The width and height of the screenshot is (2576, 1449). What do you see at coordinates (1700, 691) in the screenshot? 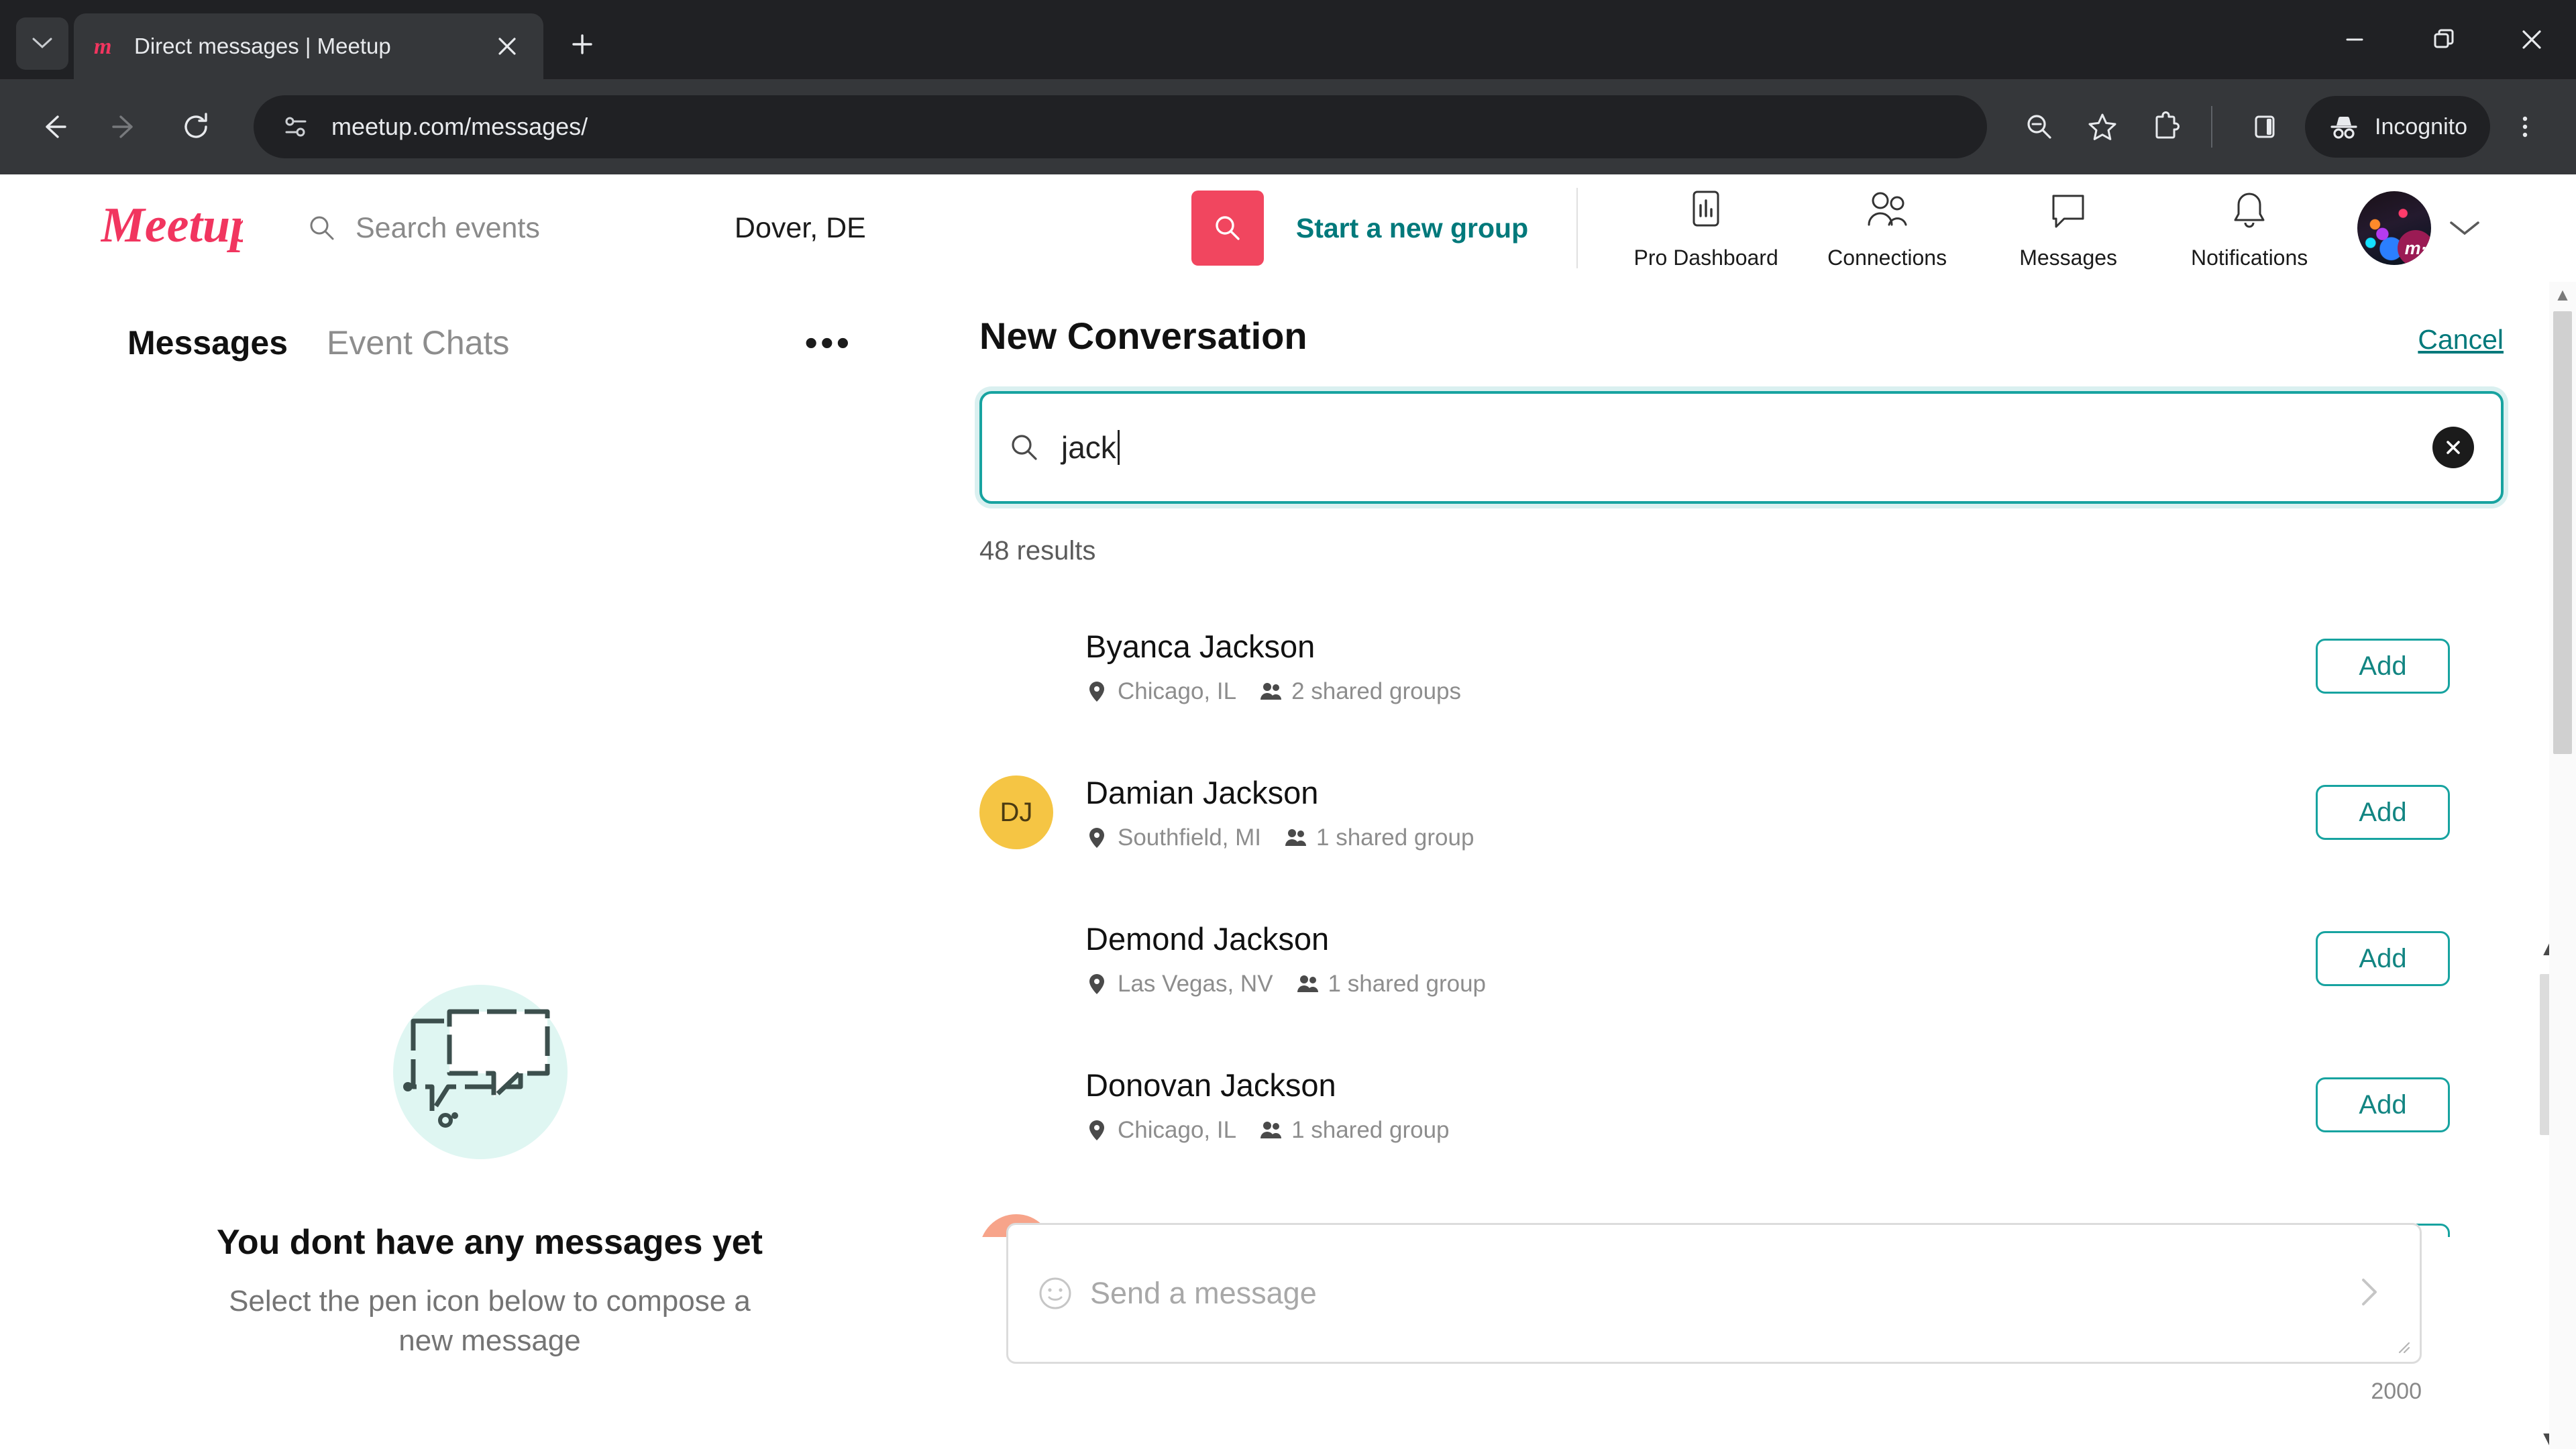
I see `member-meta: Chicago, IL 2 shared groups` at bounding box center [1700, 691].